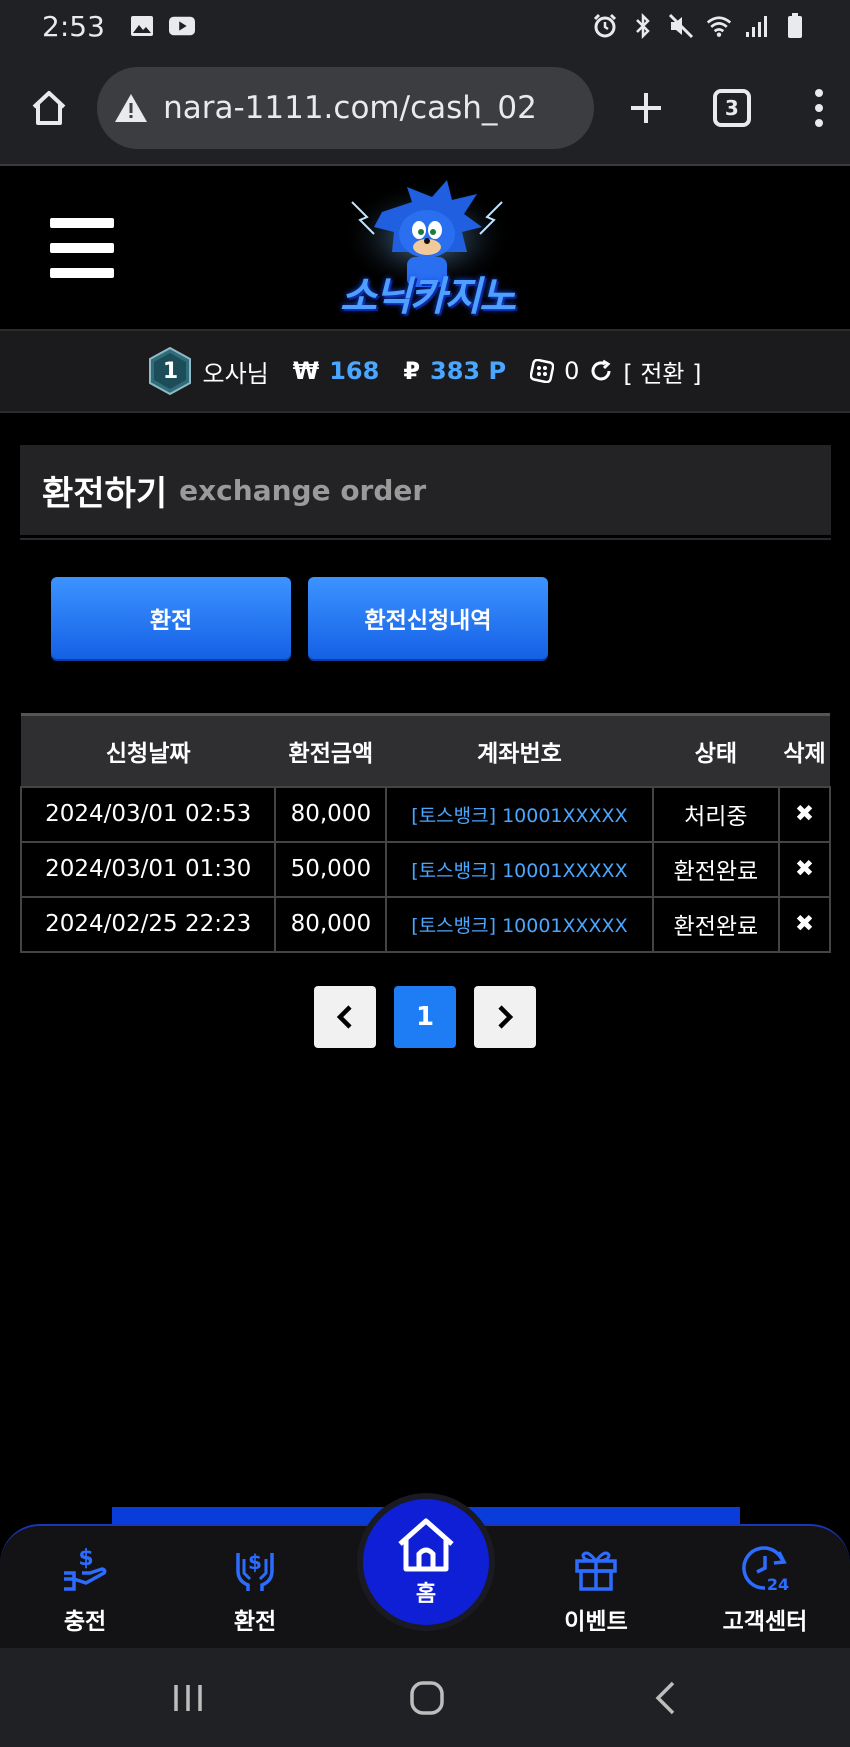 The width and height of the screenshot is (850, 1747). What do you see at coordinates (795, 26) in the screenshot?
I see `battery-icon` at bounding box center [795, 26].